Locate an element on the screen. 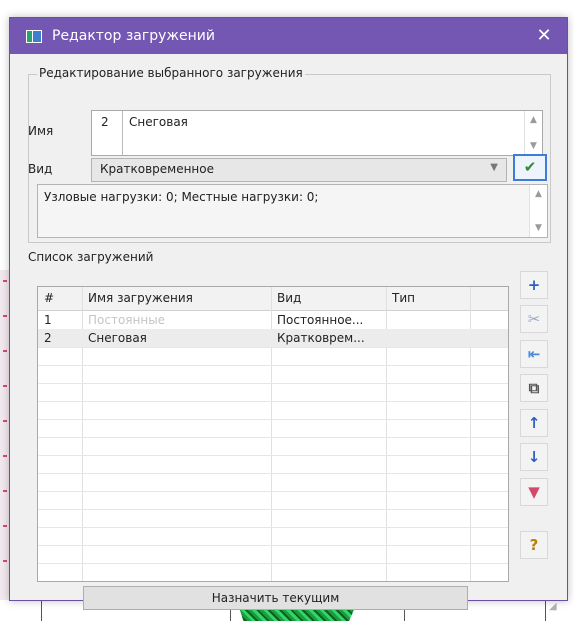  type-dropdown: Кратковременное ▼ is located at coordinates (299, 170).